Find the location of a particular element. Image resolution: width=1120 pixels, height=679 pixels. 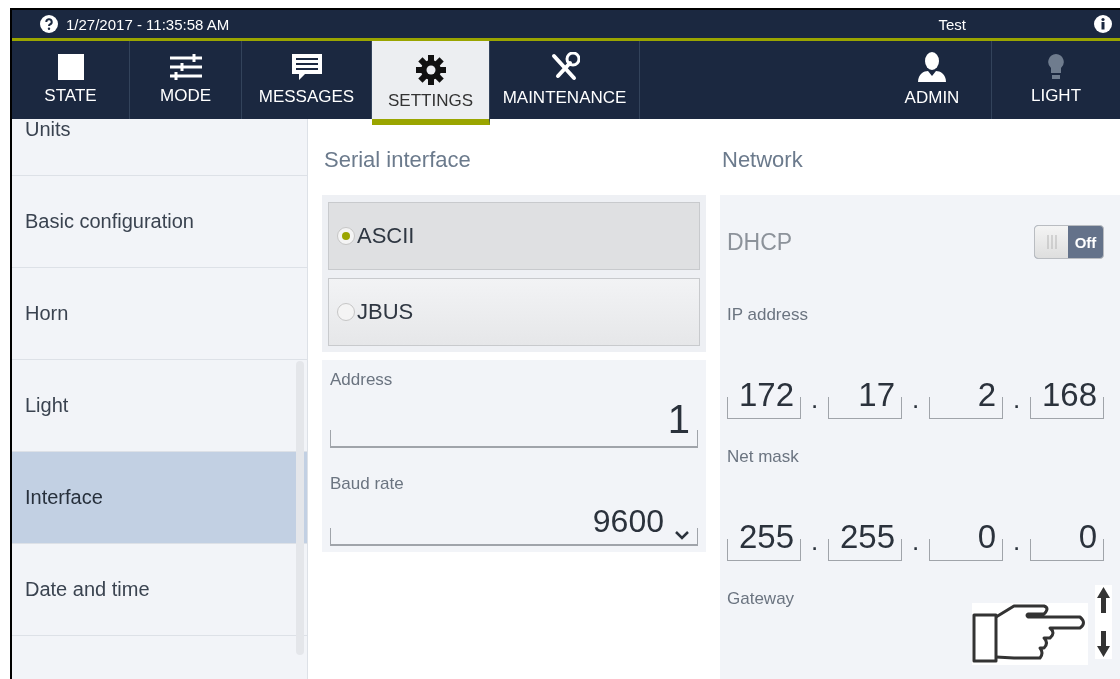

message-icon is located at coordinates (306, 67).